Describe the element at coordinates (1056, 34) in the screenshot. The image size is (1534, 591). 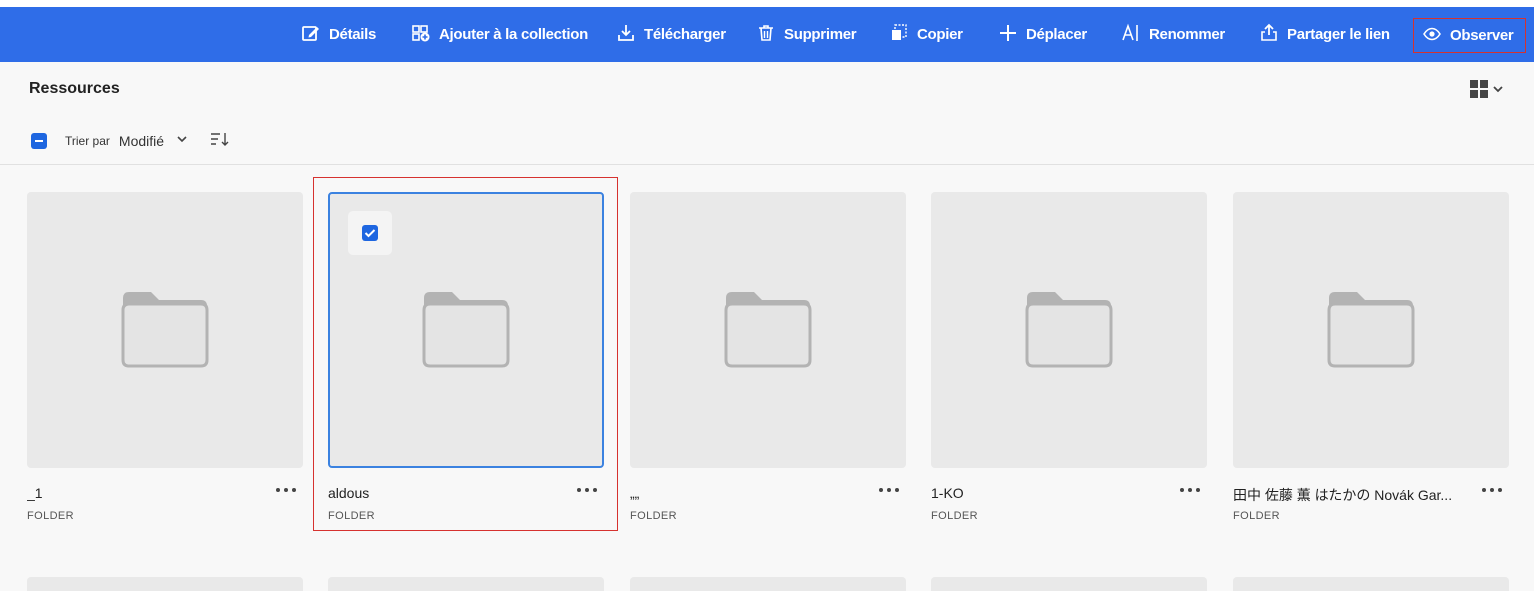
I see `move-label: Déplacer` at that location.